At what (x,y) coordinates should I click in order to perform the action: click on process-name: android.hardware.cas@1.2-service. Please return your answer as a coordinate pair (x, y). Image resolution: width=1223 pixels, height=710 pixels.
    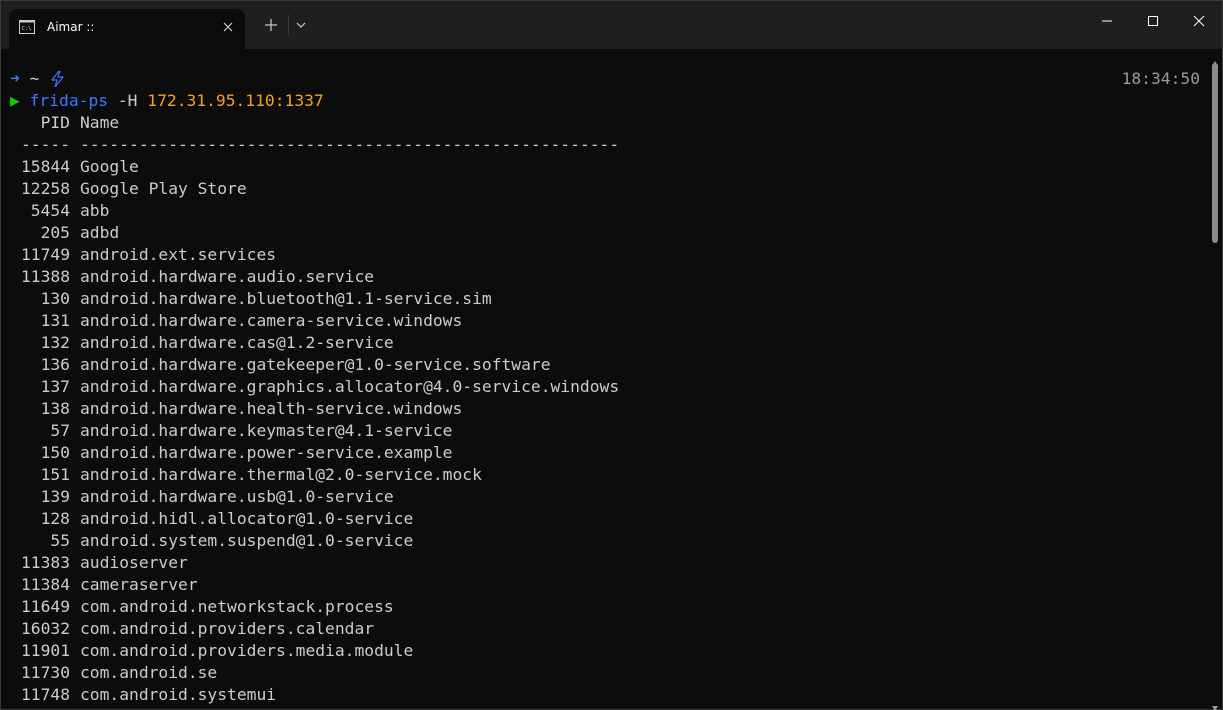
    Looking at the image, I should click on (237, 342).